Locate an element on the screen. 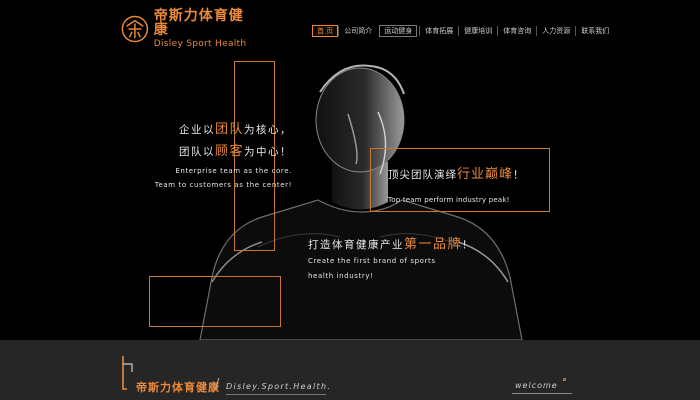  slogan3-en-line1: Create the first brand of sports is located at coordinates (372, 261).